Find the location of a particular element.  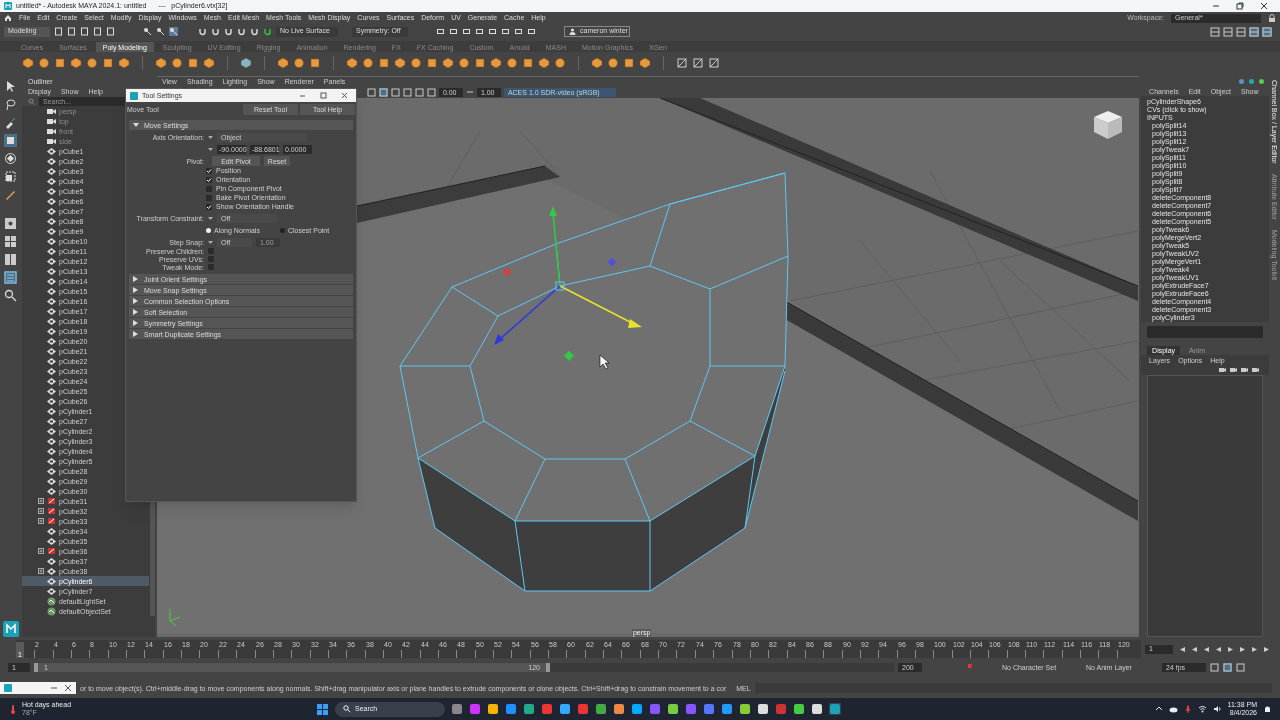

prev-key-icon is located at coordinates (1206, 649).